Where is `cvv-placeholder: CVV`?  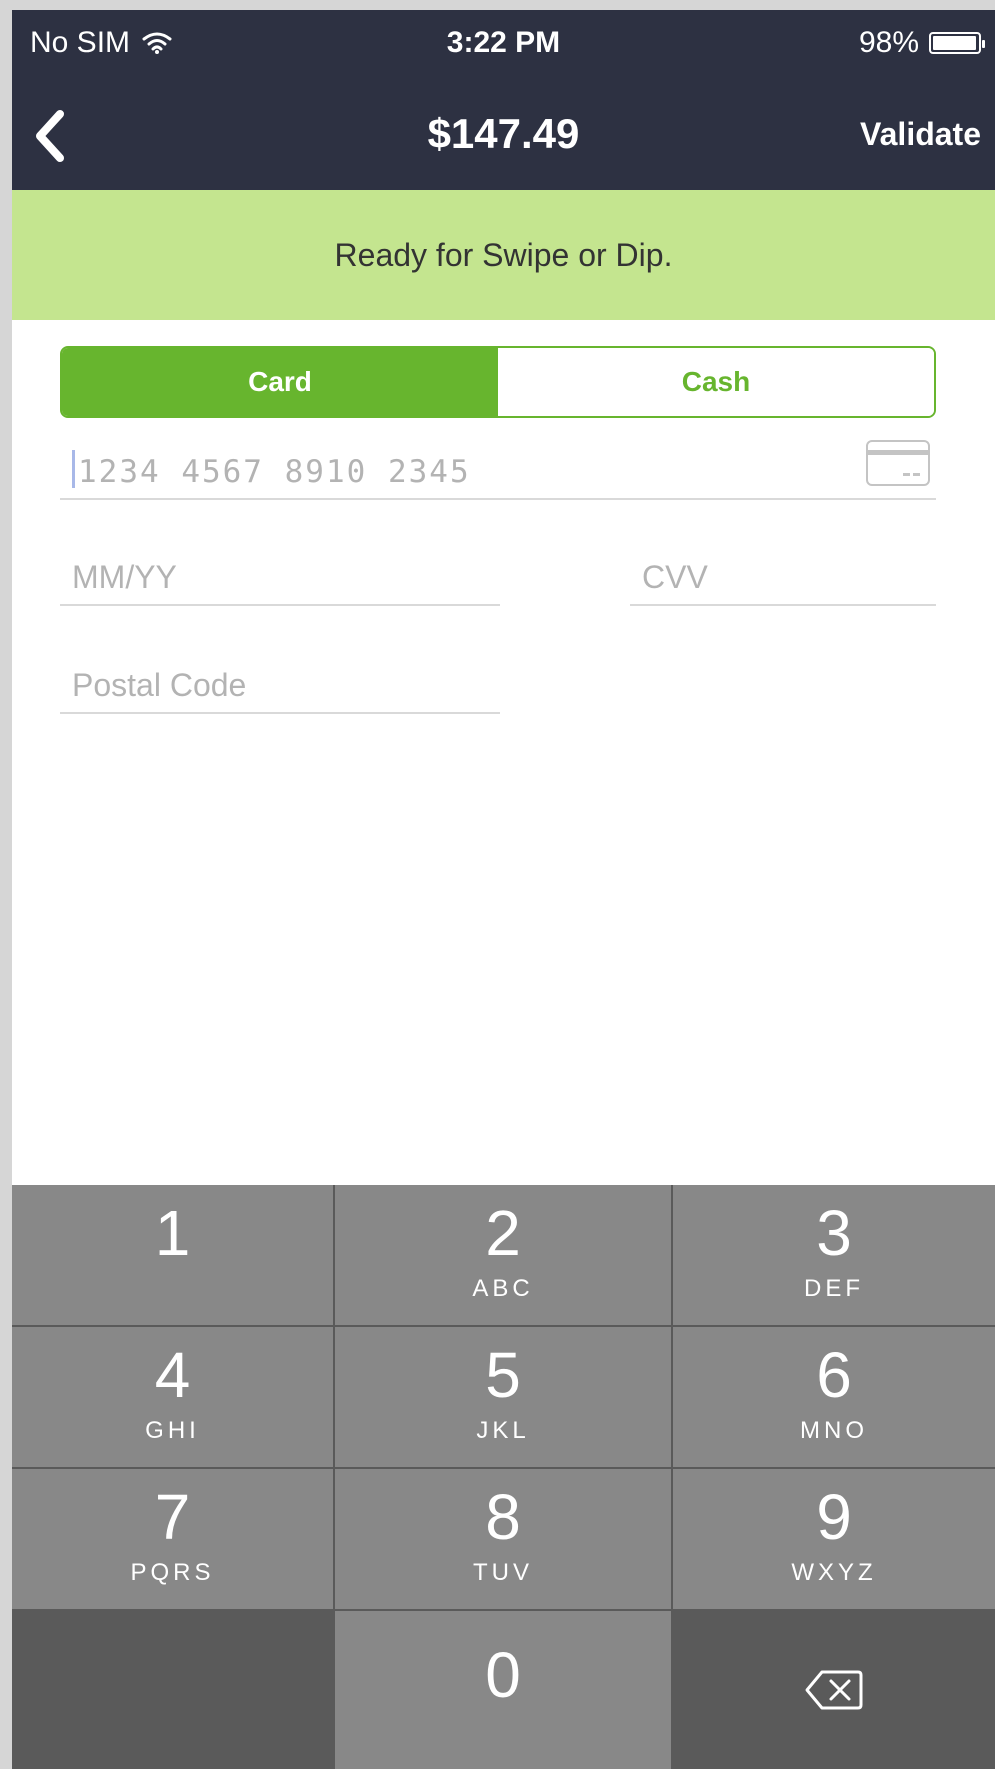 cvv-placeholder: CVV is located at coordinates (675, 577).